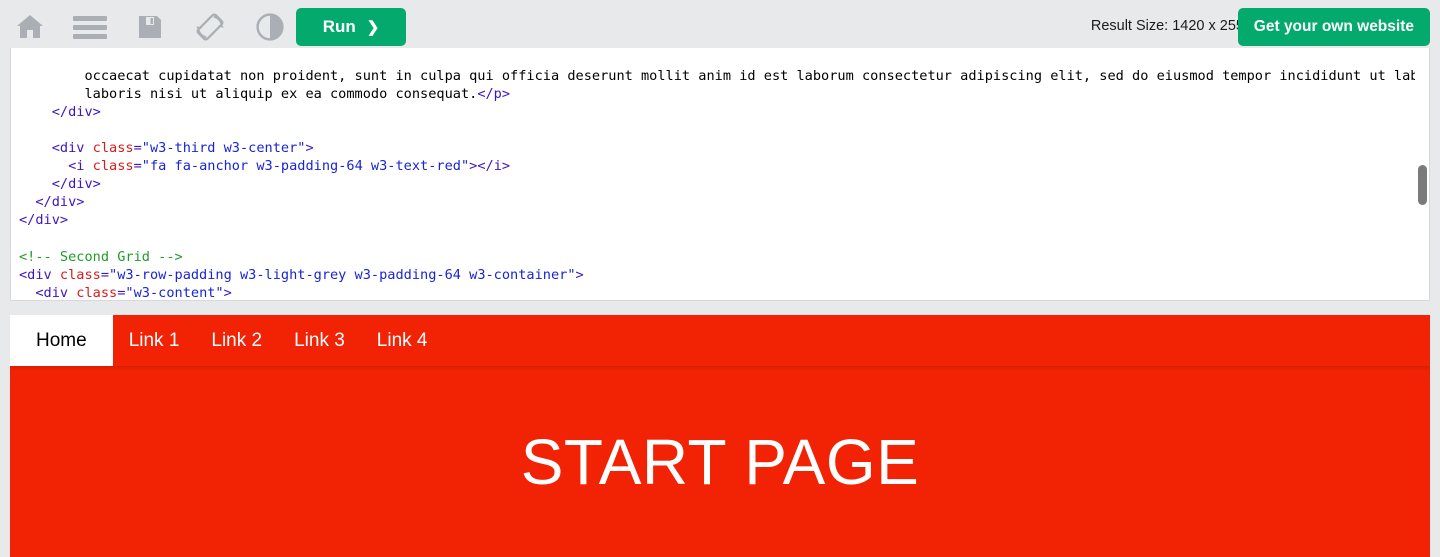  What do you see at coordinates (339, 26) in the screenshot?
I see `run-button-label: Run` at bounding box center [339, 26].